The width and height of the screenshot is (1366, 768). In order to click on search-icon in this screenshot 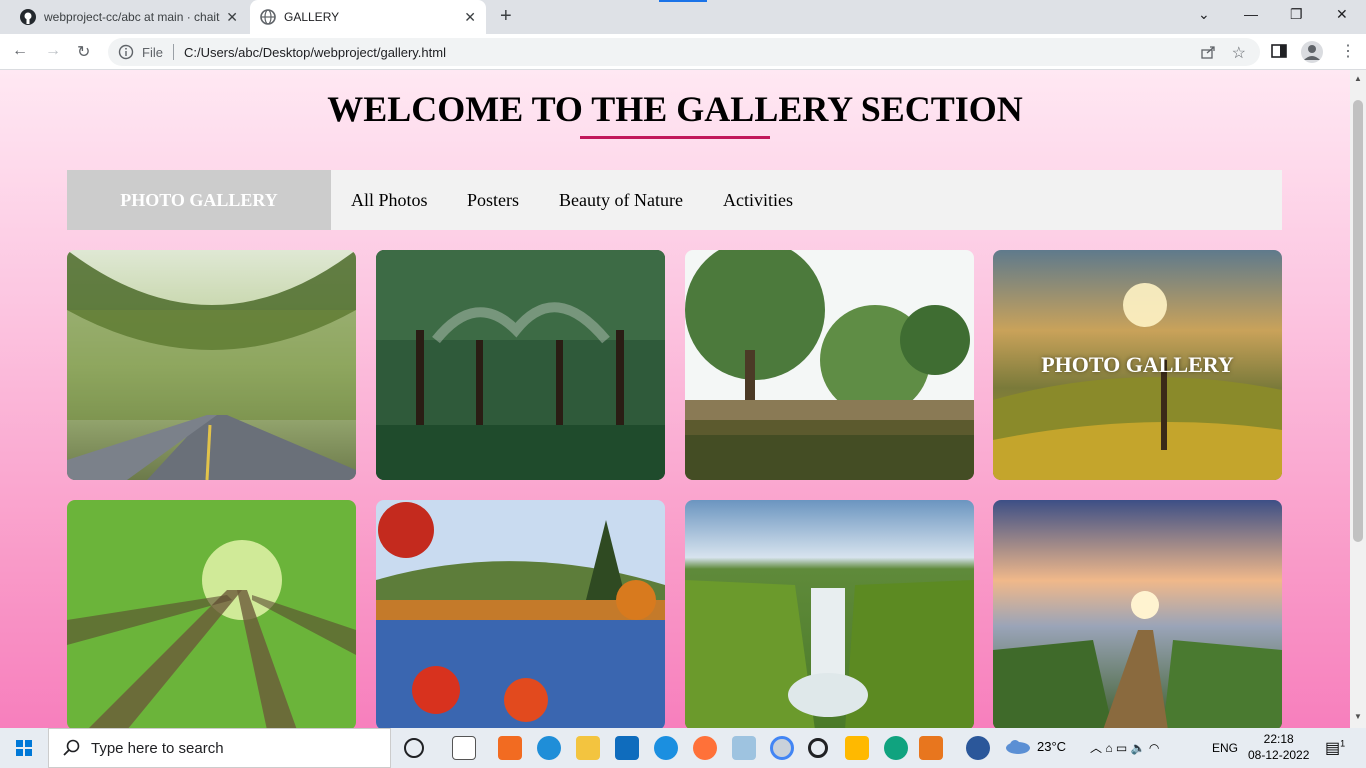, I will do `click(71, 747)`.